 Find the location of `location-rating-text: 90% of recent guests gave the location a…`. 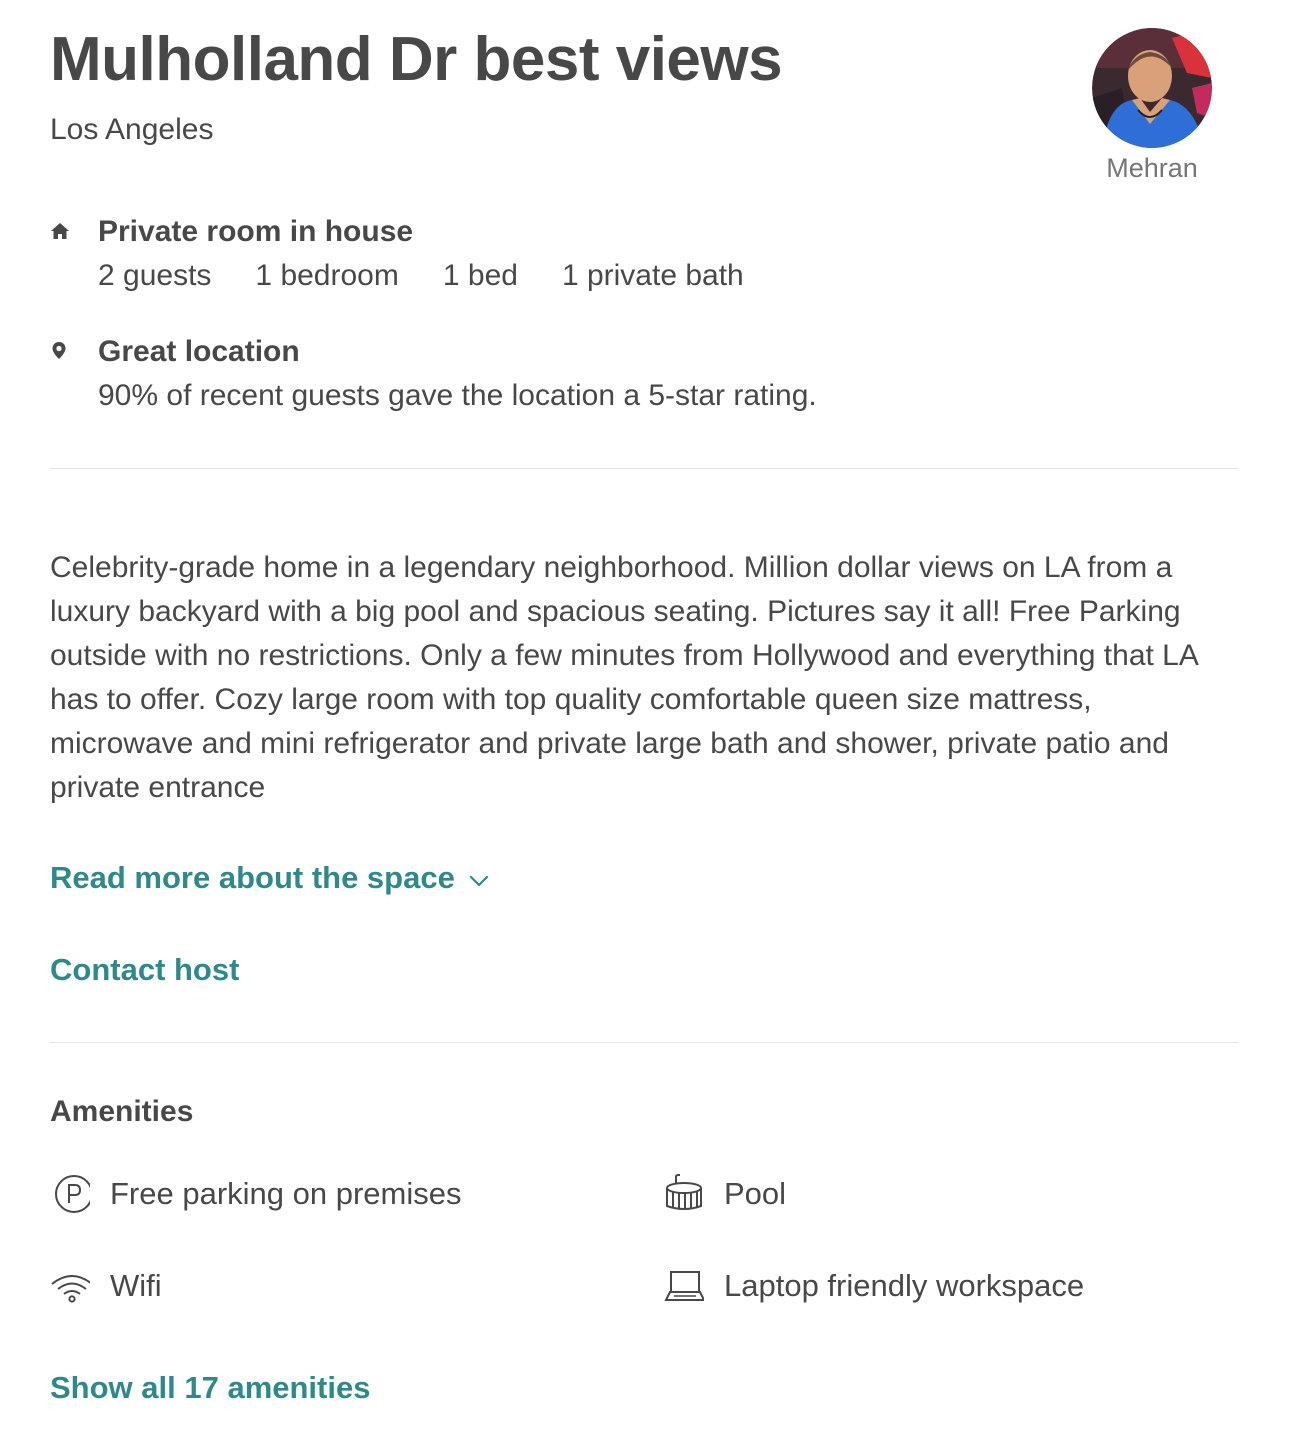

location-rating-text: 90% of recent guests gave the location a… is located at coordinates (457, 395).